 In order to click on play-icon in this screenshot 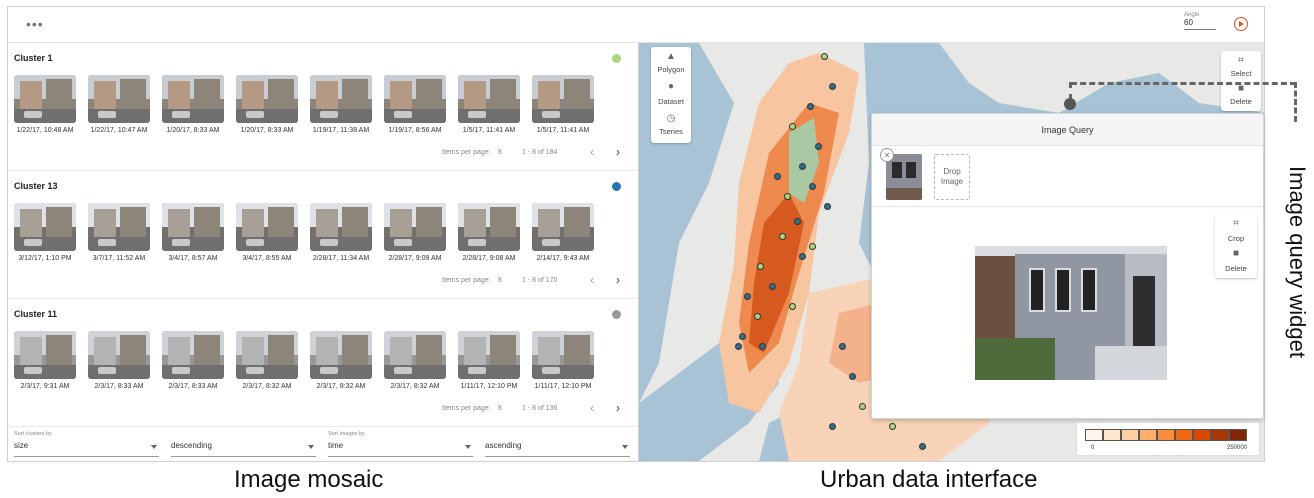, I will do `click(1241, 24)`.